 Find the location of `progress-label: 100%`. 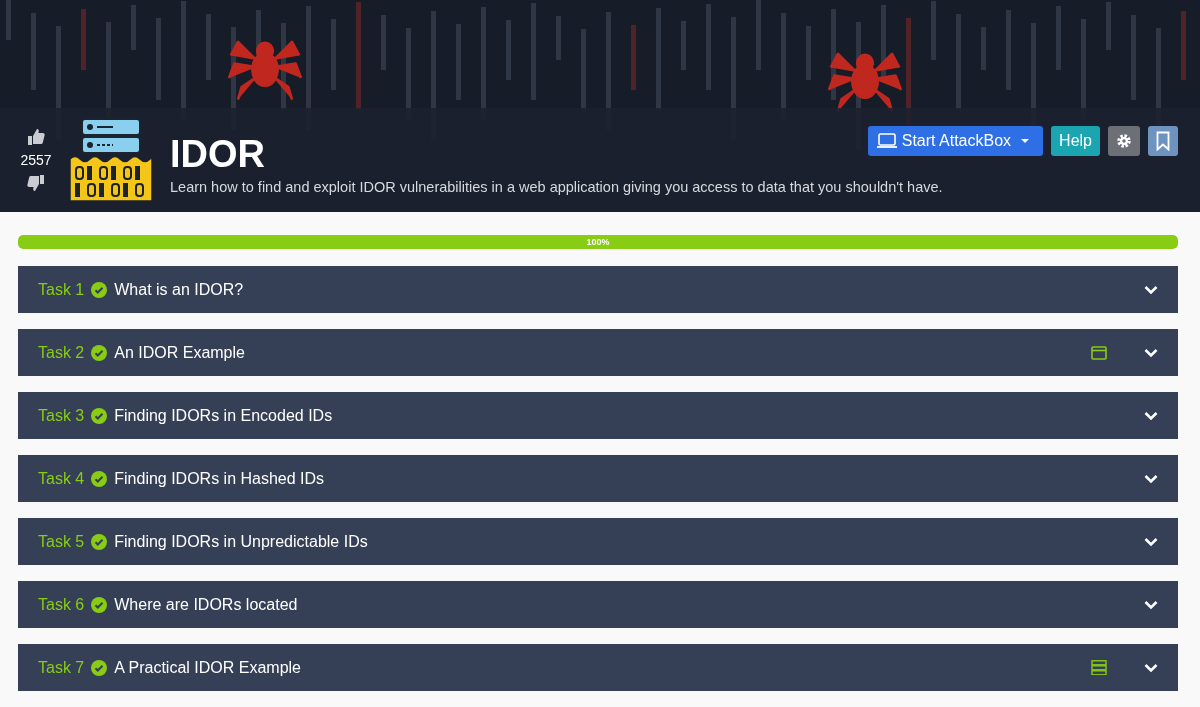

progress-label: 100% is located at coordinates (598, 242).